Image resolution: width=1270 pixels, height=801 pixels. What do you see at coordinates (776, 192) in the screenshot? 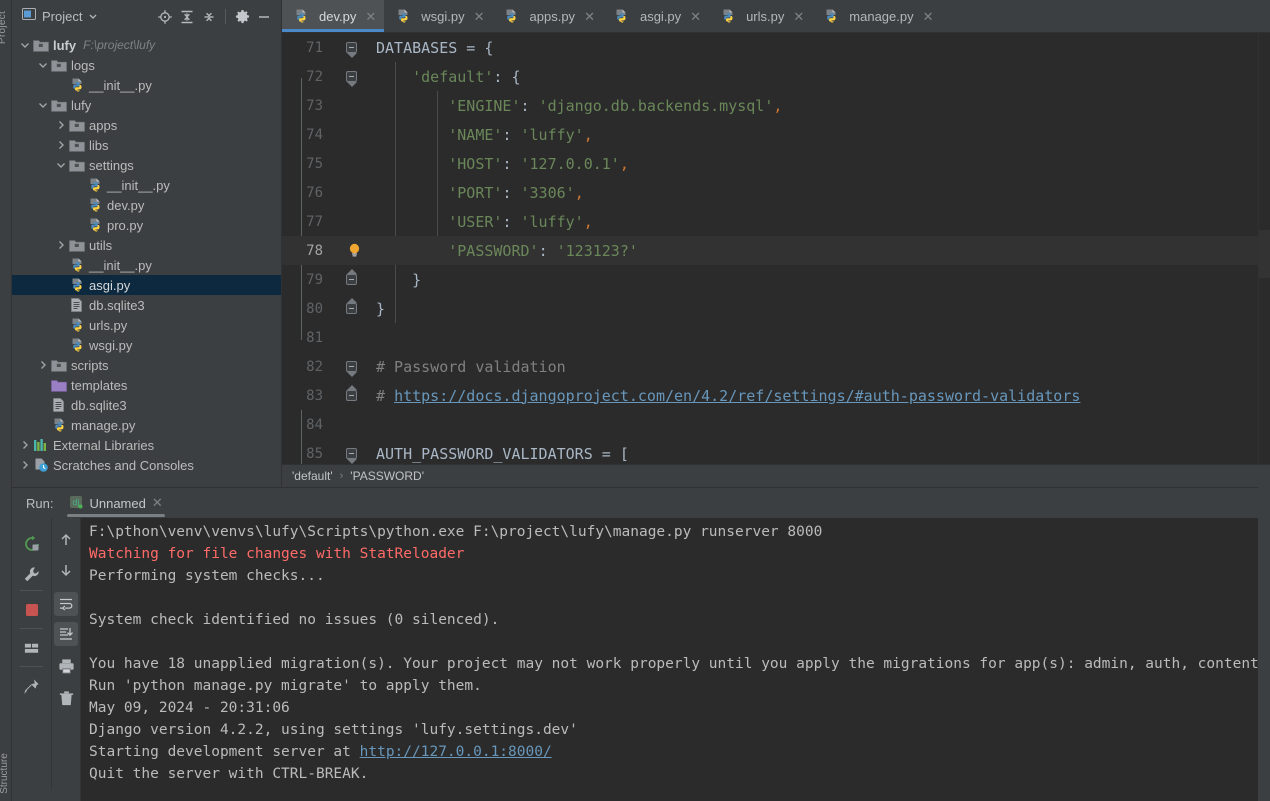
I see `code-line-76: 76 'PORT': '3306',` at bounding box center [776, 192].